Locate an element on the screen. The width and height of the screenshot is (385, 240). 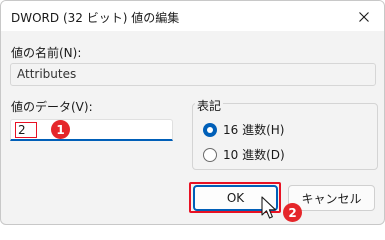
close-icon is located at coordinates (364, 16).